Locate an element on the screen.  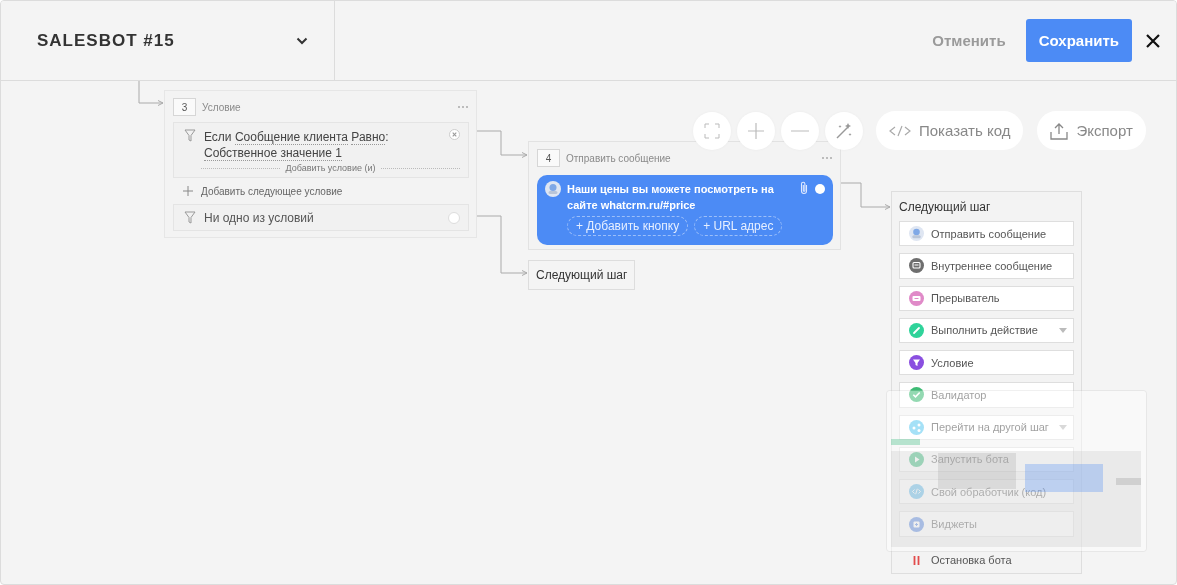
zoom-out-button is located at coordinates (800, 130).